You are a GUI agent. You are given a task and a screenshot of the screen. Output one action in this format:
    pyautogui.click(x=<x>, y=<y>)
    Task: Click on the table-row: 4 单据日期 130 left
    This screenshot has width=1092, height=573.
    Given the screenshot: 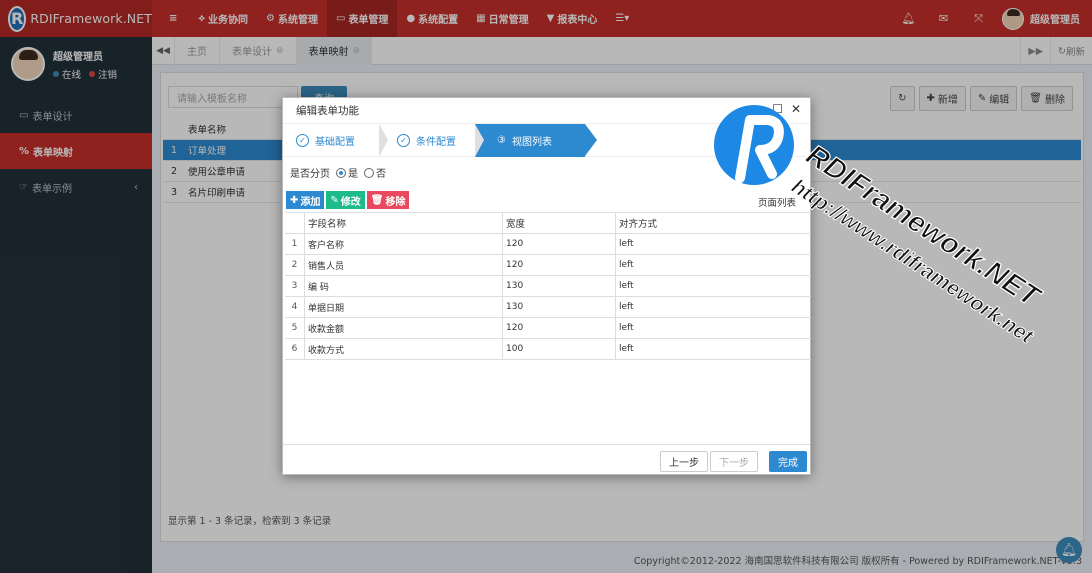 What is the action you would take?
    pyautogui.click(x=548, y=307)
    